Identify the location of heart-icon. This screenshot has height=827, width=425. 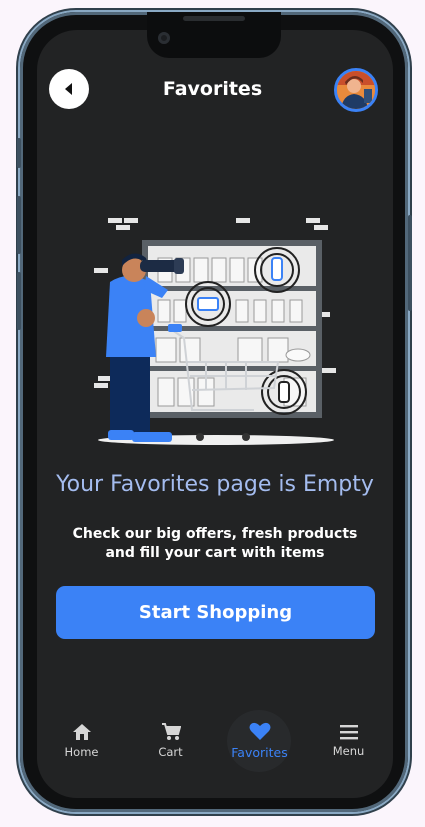
(259, 731).